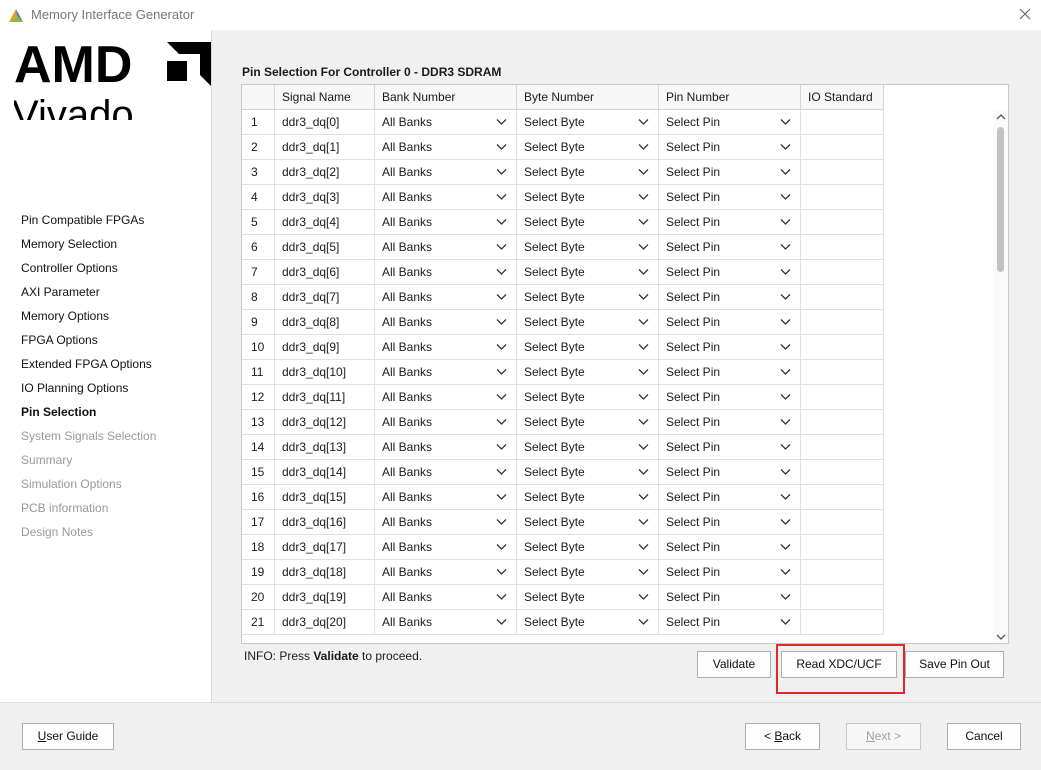 Image resolution: width=1041 pixels, height=770 pixels. What do you see at coordinates (883, 736) in the screenshot?
I see `next-button: Next >` at bounding box center [883, 736].